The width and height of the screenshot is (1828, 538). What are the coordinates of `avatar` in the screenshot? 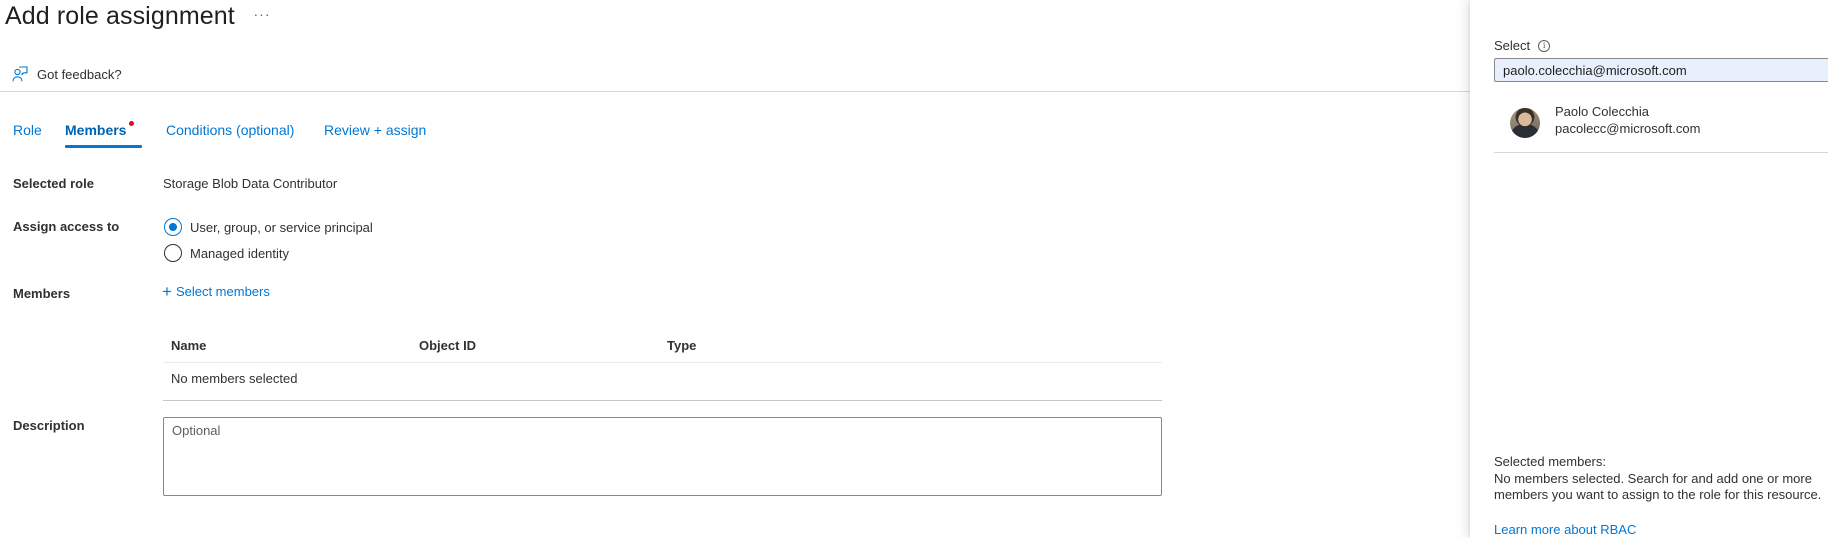 It's located at (1525, 123).